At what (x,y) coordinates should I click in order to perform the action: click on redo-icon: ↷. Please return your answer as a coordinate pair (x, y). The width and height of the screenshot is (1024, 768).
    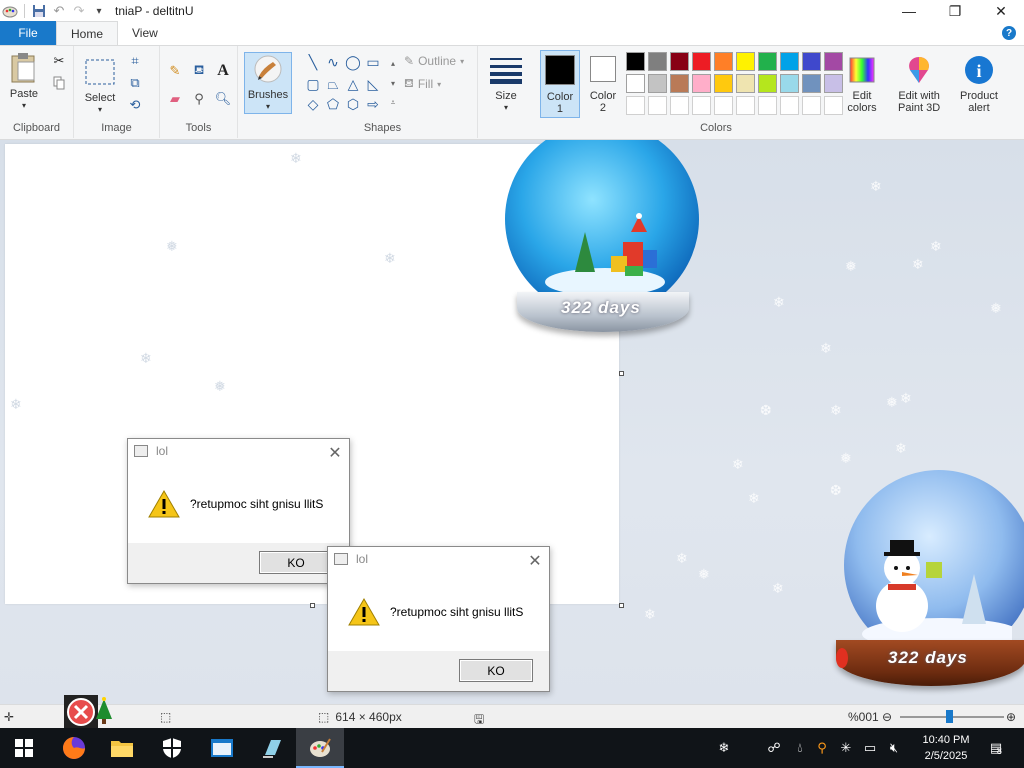
    Looking at the image, I should click on (79, 11).